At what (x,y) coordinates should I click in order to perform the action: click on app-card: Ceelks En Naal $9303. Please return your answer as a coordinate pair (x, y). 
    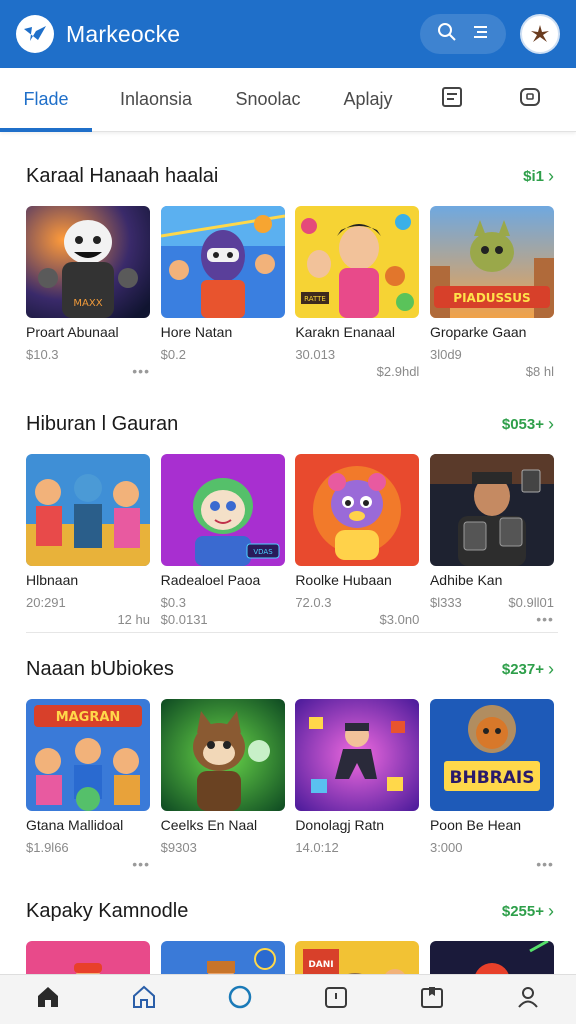
    Looking at the image, I should click on (222, 786).